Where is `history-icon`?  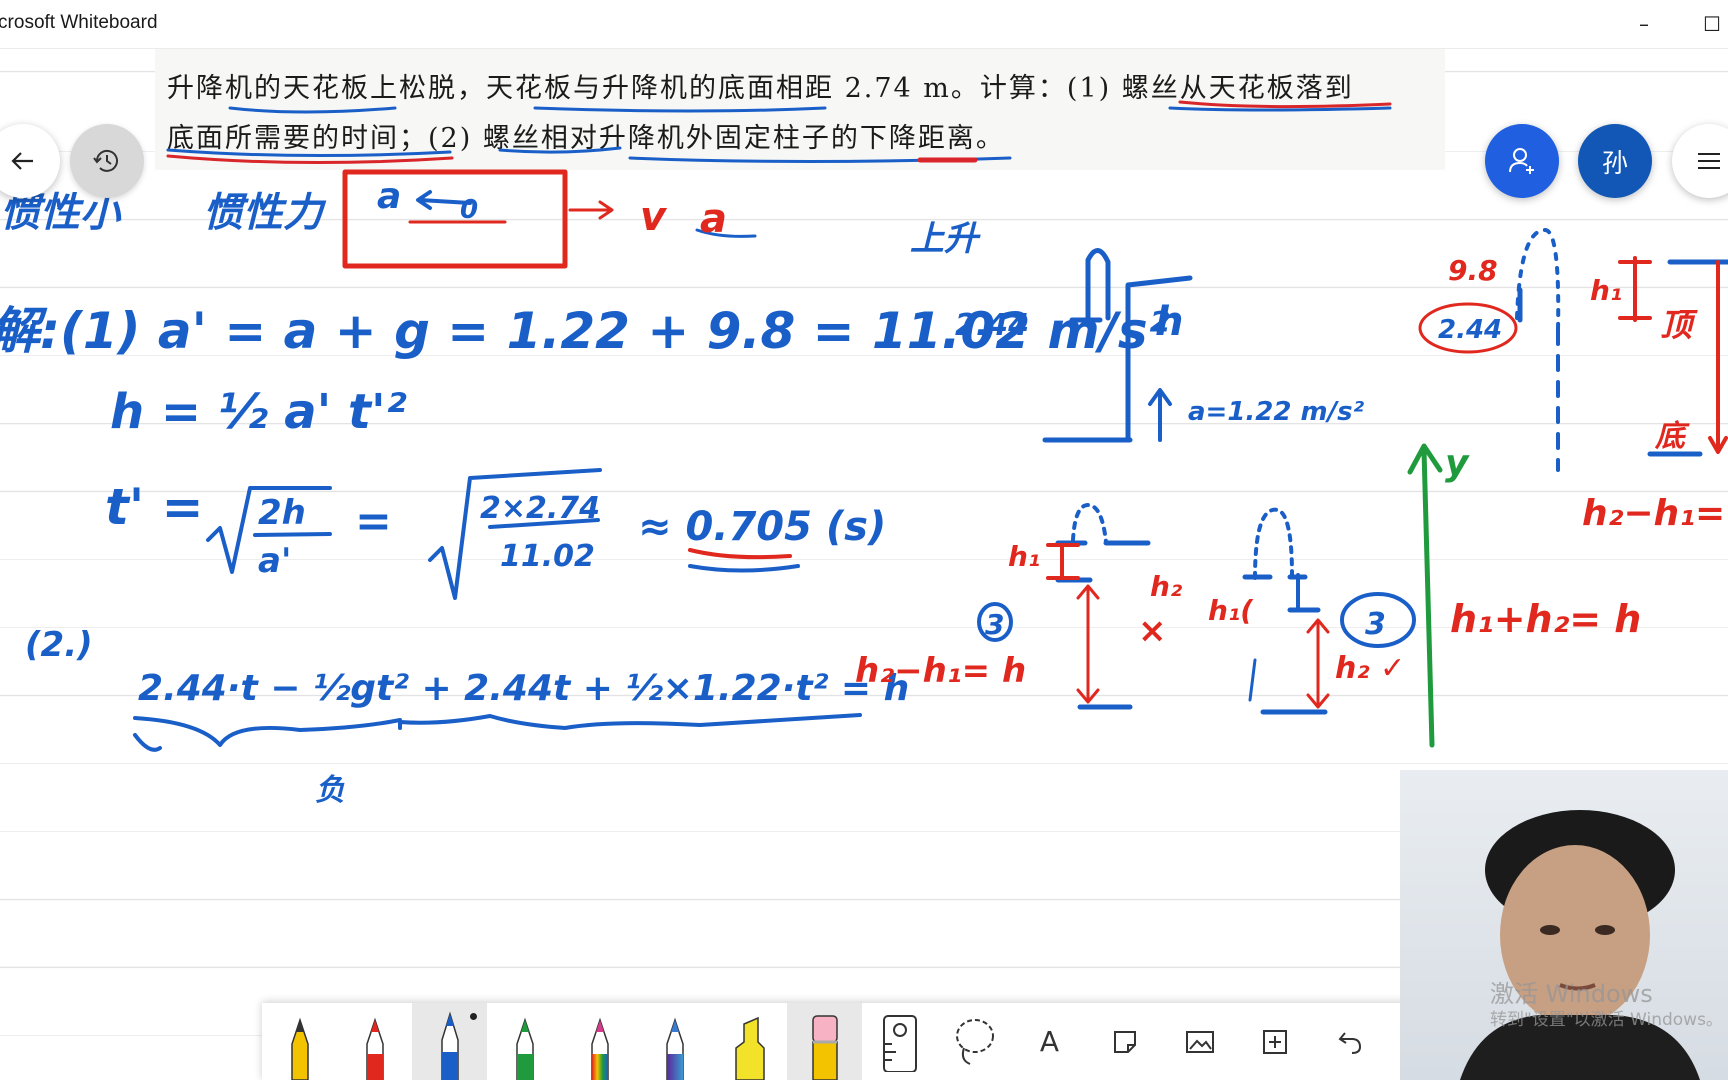
history-icon is located at coordinates (105, 160).